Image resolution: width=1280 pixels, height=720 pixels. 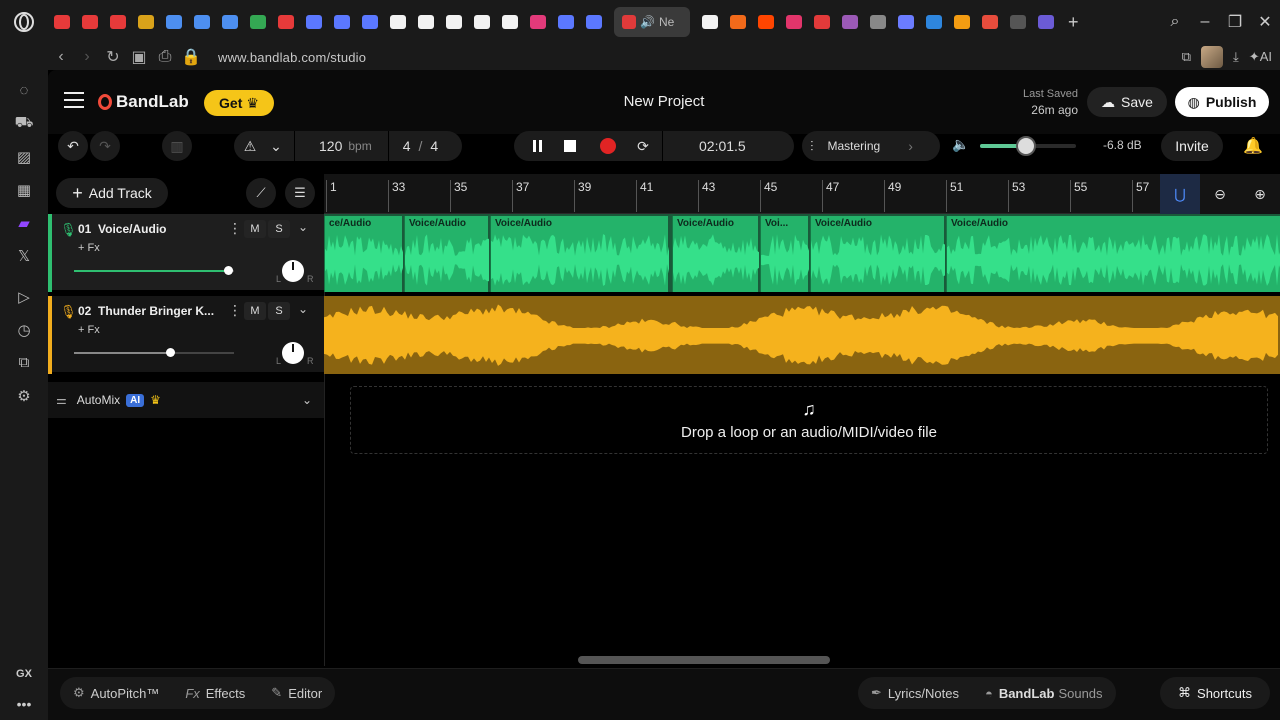 What do you see at coordinates (652, 22) in the screenshot?
I see `active-tab: 🔊 Ne` at bounding box center [652, 22].